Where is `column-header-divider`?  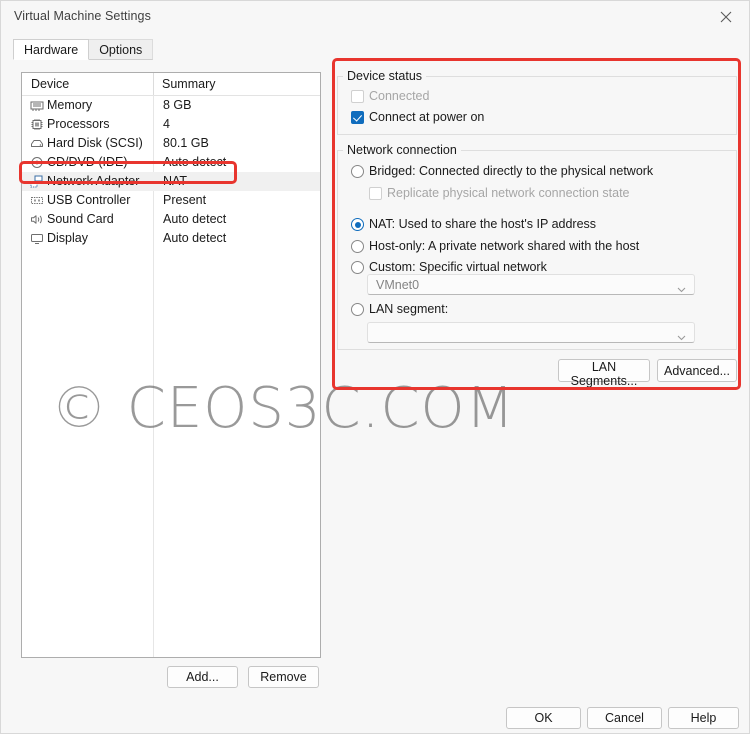 column-header-divider is located at coordinates (153, 84).